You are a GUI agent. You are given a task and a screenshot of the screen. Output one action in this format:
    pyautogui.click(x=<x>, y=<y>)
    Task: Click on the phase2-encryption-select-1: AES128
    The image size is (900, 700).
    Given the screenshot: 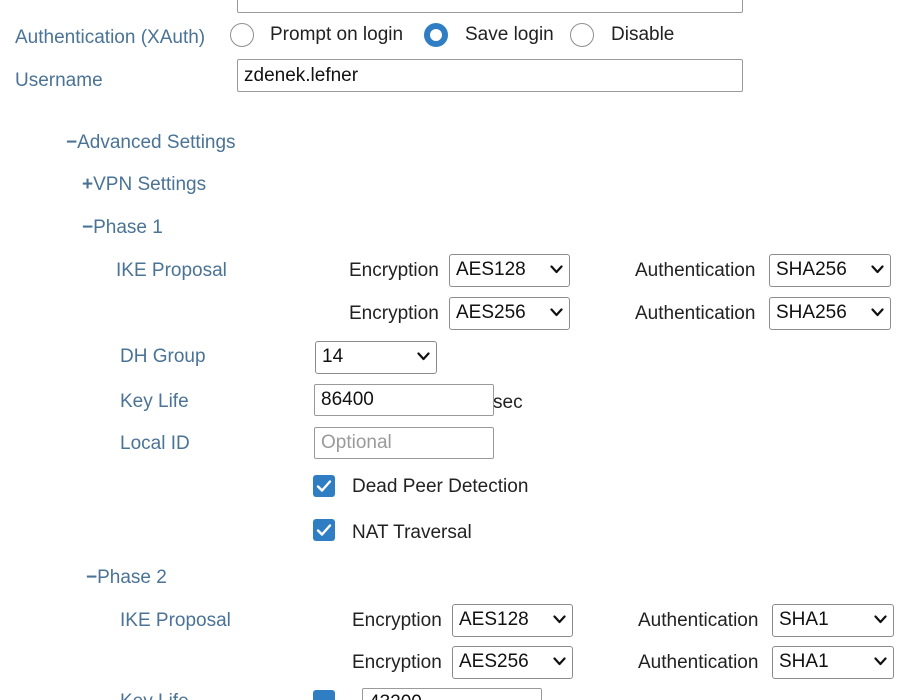 What is the action you would take?
    pyautogui.click(x=512, y=620)
    